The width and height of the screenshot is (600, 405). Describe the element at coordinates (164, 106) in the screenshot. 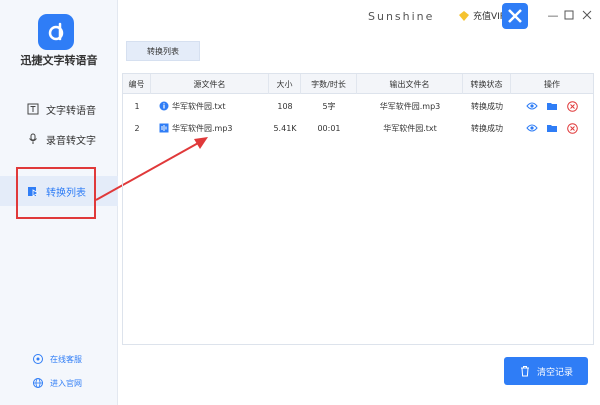

I see `text-file-icon` at that location.